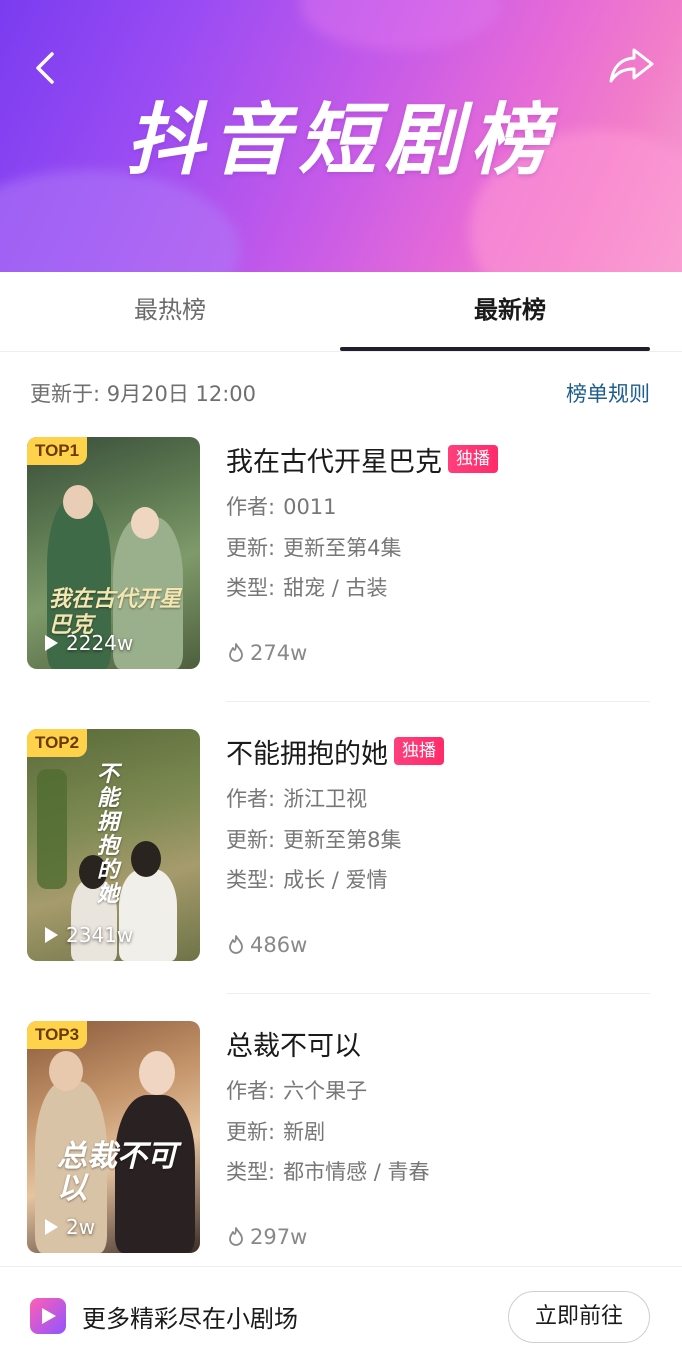 The height and width of the screenshot is (1354, 682). What do you see at coordinates (310, 507) in the screenshot?
I see `author-value: 0011` at bounding box center [310, 507].